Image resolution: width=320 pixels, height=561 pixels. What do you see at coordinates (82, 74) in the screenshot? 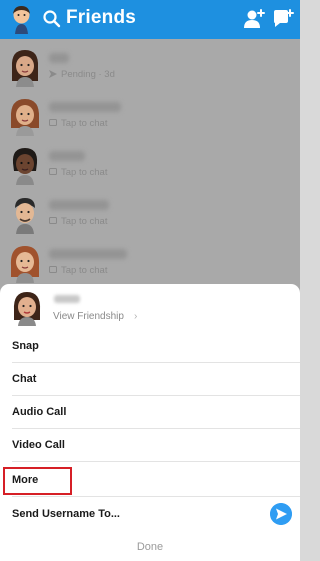
I see `friend-status: Pending · 3d` at bounding box center [82, 74].